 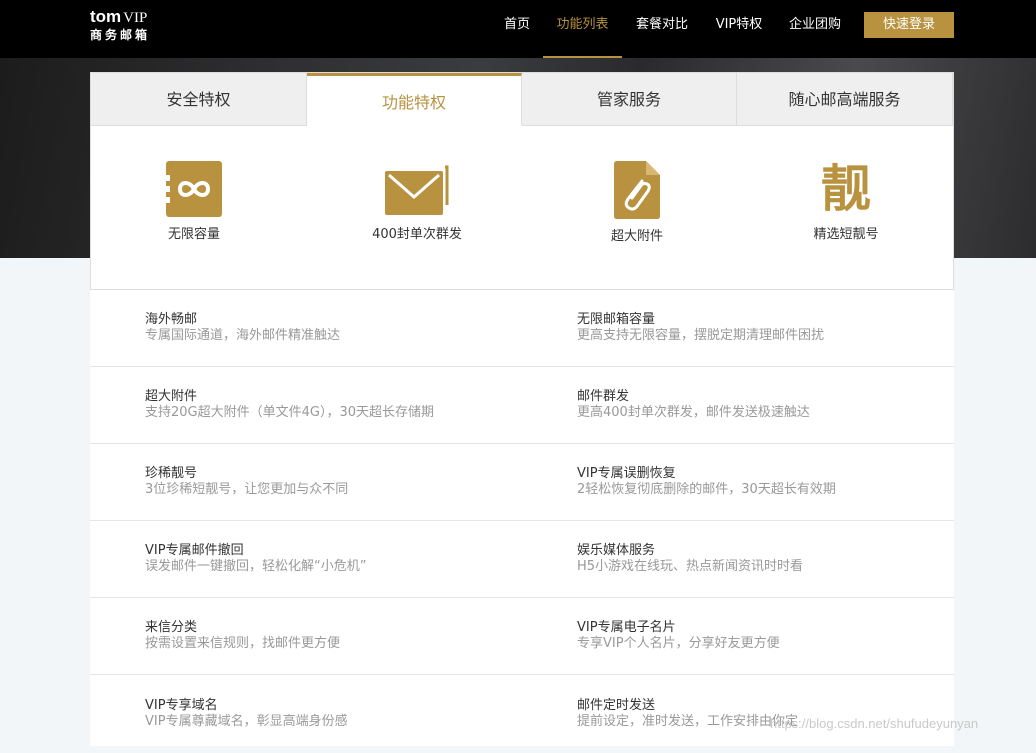 I want to click on feature-large-attachment: 超大附件, so click(x=637, y=202).